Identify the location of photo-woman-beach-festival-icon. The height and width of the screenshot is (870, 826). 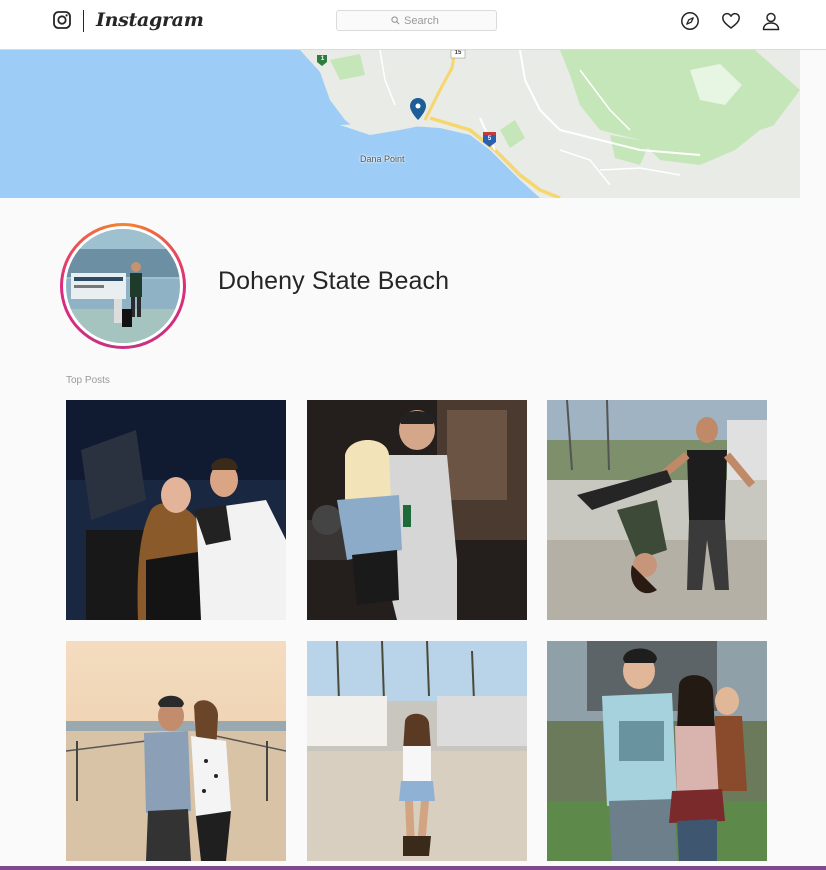
(417, 751).